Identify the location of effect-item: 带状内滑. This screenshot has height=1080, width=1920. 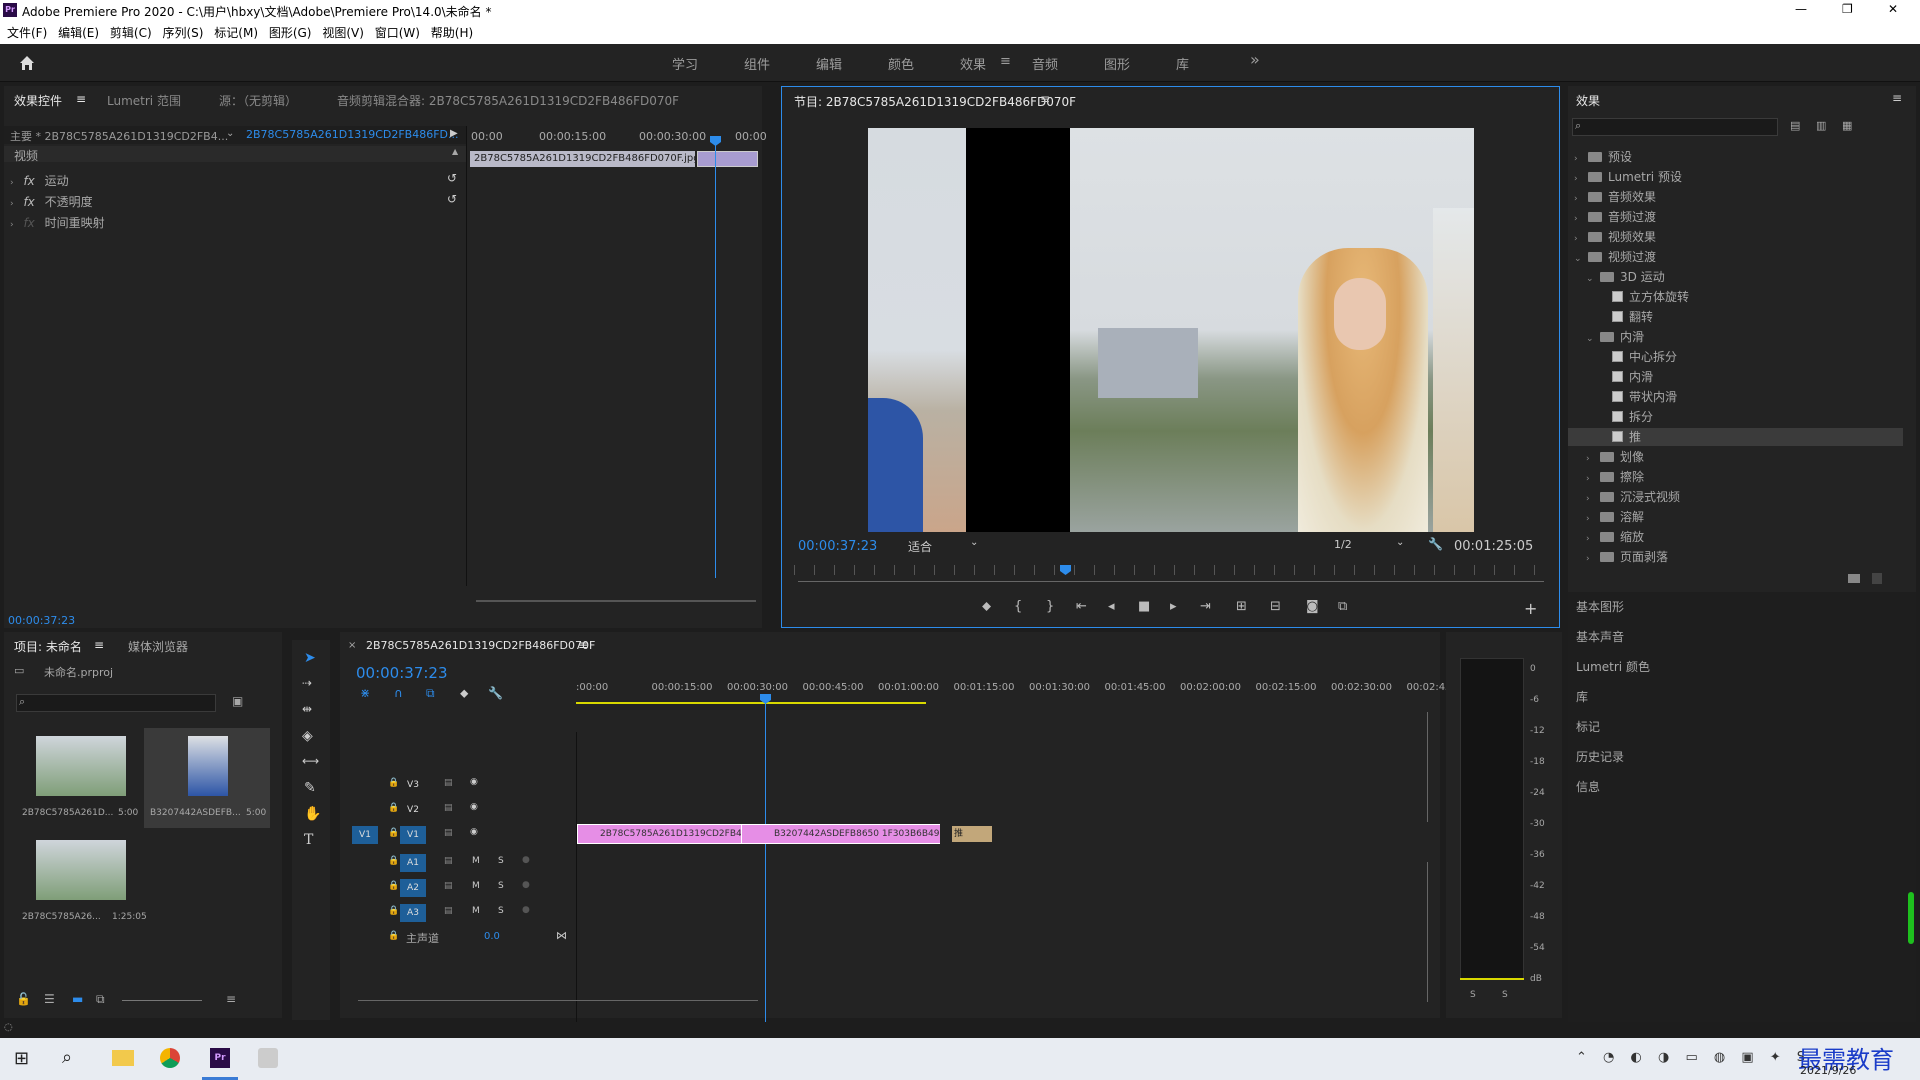
(1735, 397).